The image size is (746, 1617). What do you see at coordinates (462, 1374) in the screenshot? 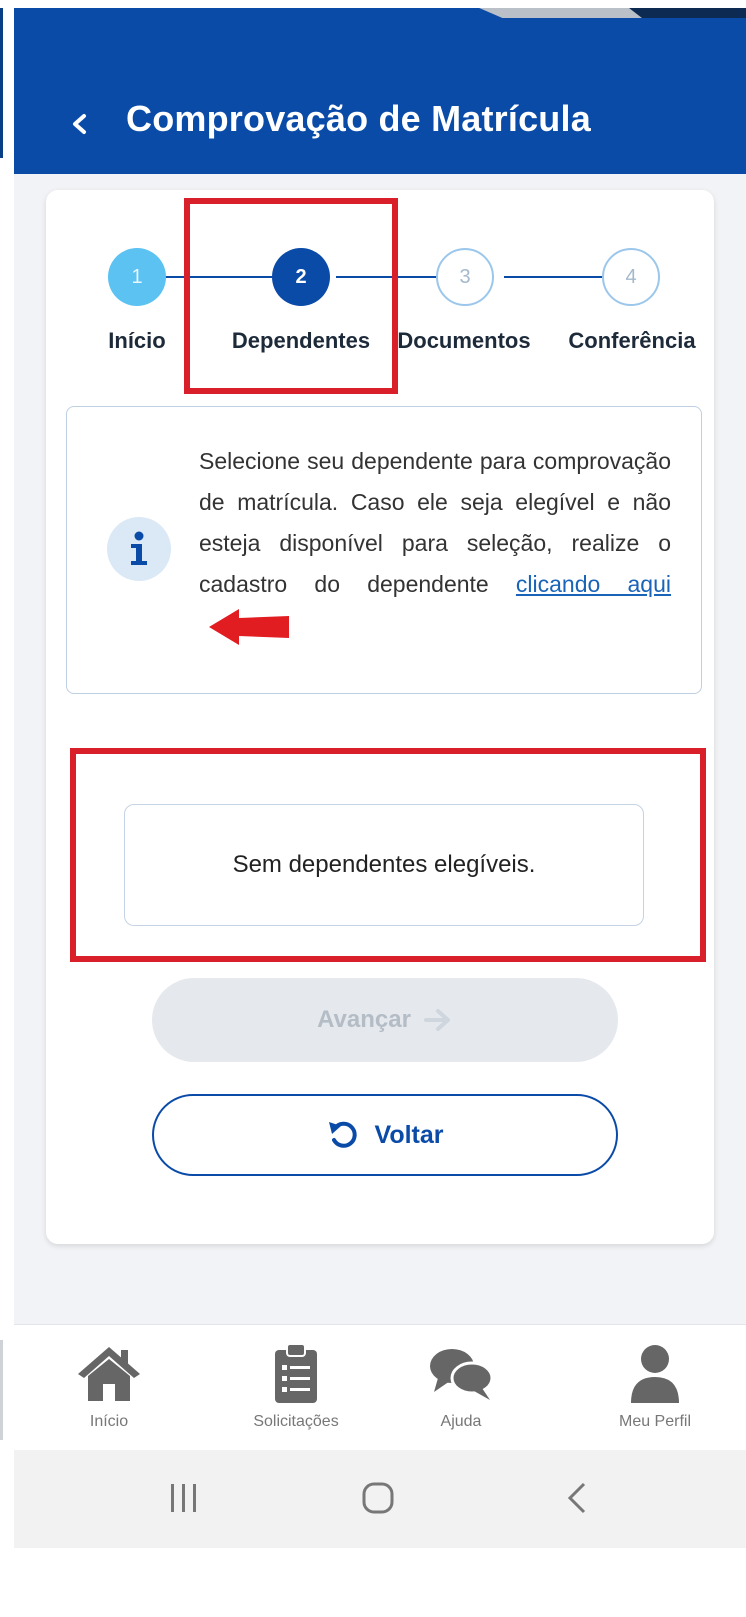
I see `chat-icon` at bounding box center [462, 1374].